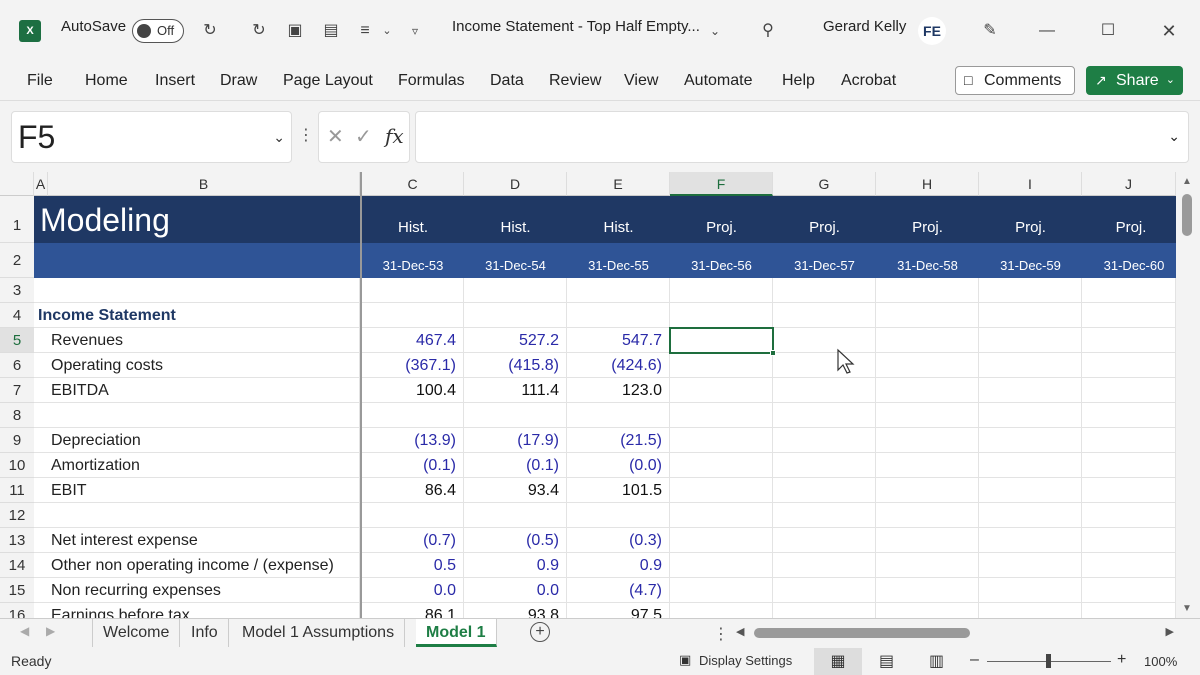 Image resolution: width=1200 pixels, height=675 pixels. Describe the element at coordinates (773, 353) in the screenshot. I see `fill-handle` at that location.